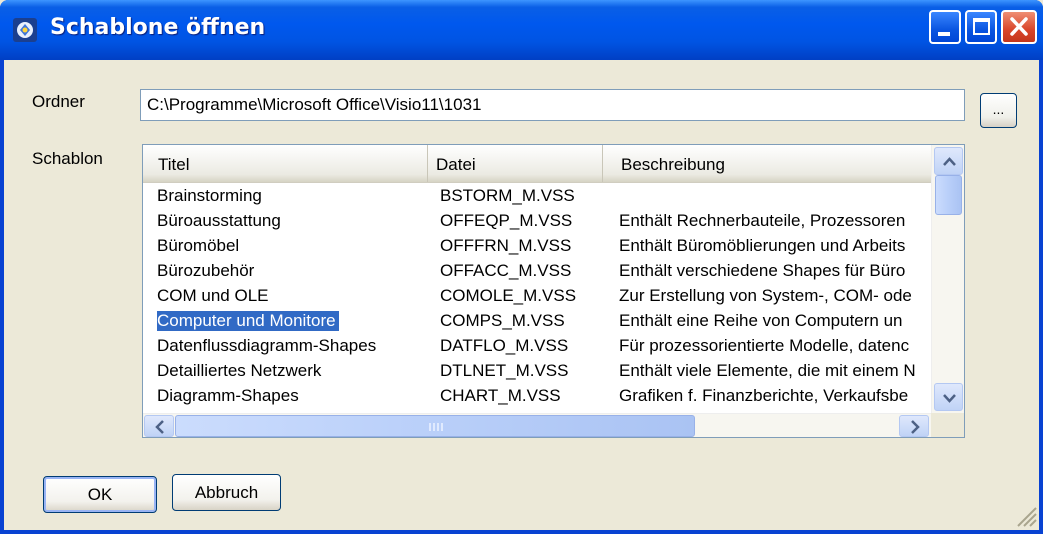  I want to click on row-description, so click(775, 197).